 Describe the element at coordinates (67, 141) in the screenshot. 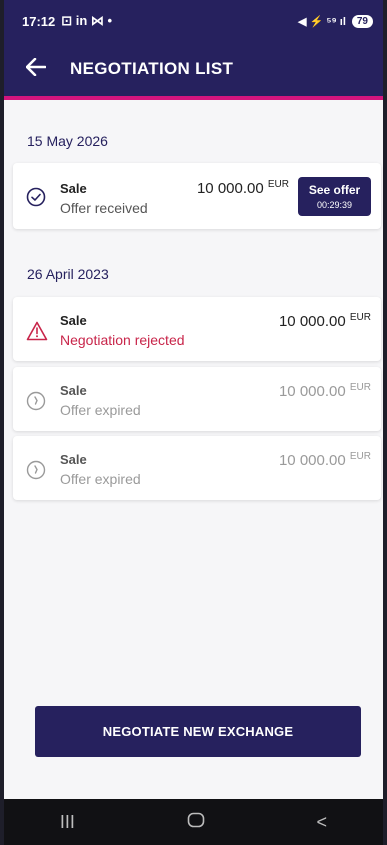

I see `group-date: 15 May 2026` at that location.